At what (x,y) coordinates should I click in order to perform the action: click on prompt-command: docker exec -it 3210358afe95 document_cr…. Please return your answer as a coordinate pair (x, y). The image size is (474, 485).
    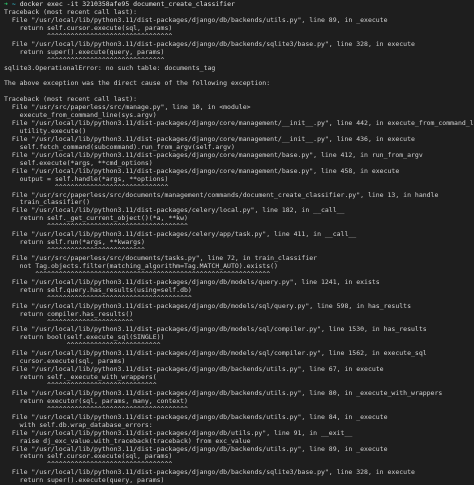
    Looking at the image, I should click on (127, 4).